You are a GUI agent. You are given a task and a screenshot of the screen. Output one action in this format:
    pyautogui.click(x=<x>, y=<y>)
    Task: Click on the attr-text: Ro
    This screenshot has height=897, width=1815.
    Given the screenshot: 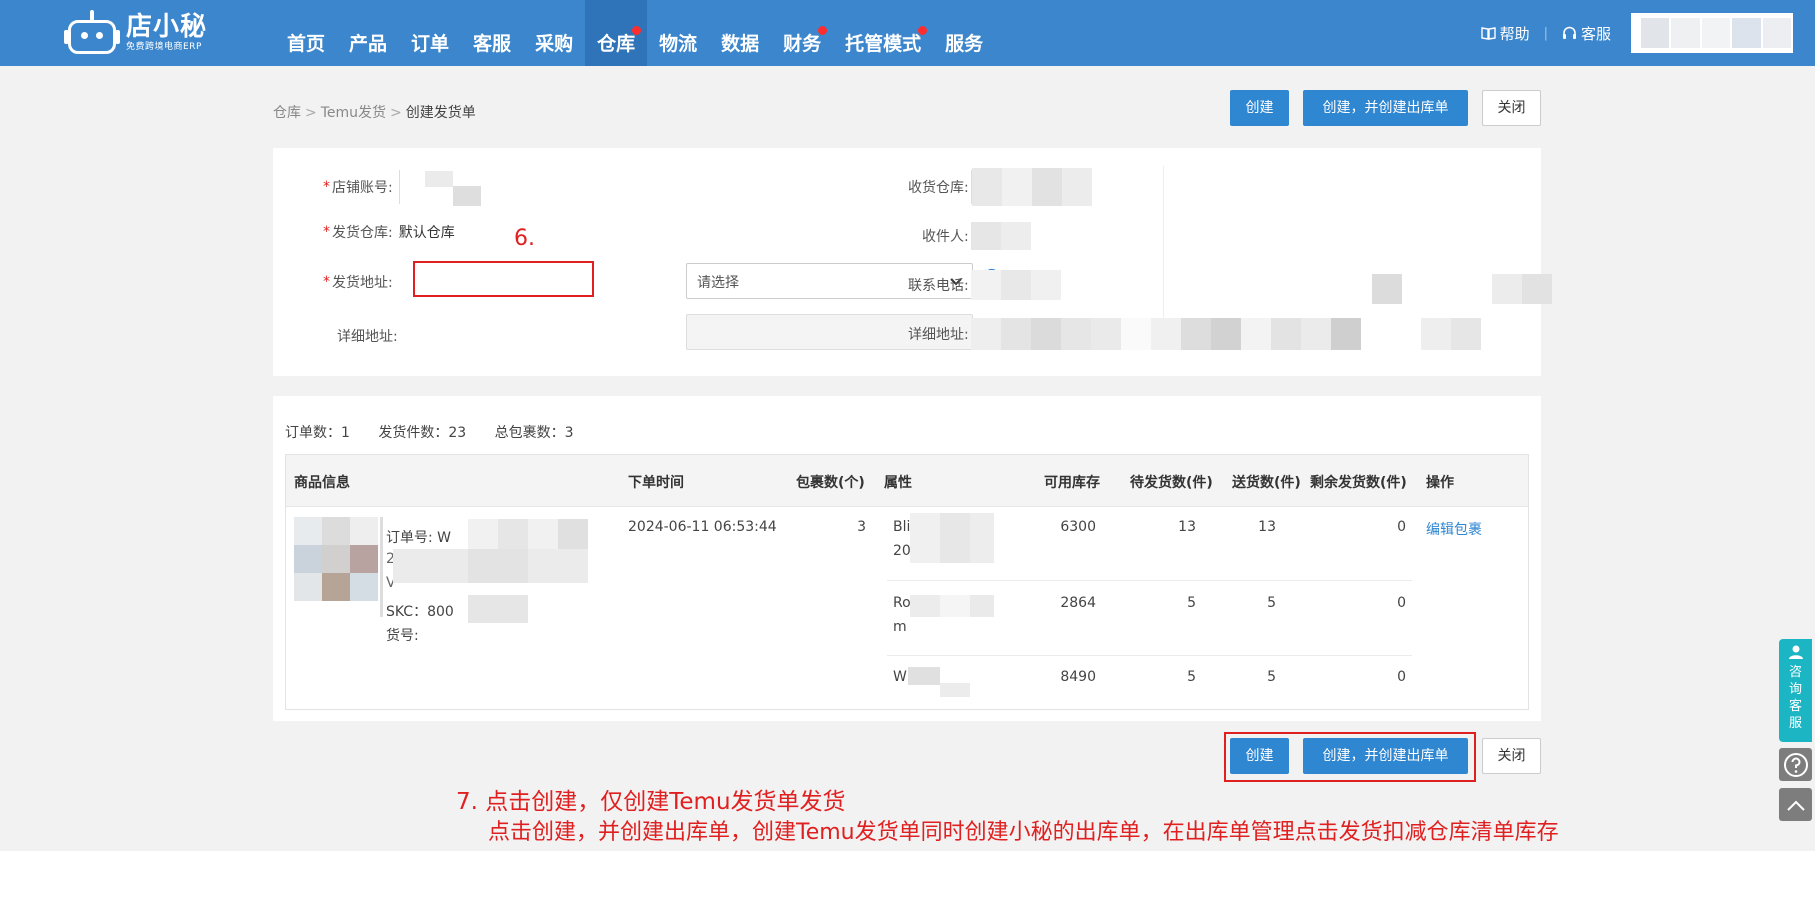 What is the action you would take?
    pyautogui.click(x=902, y=603)
    